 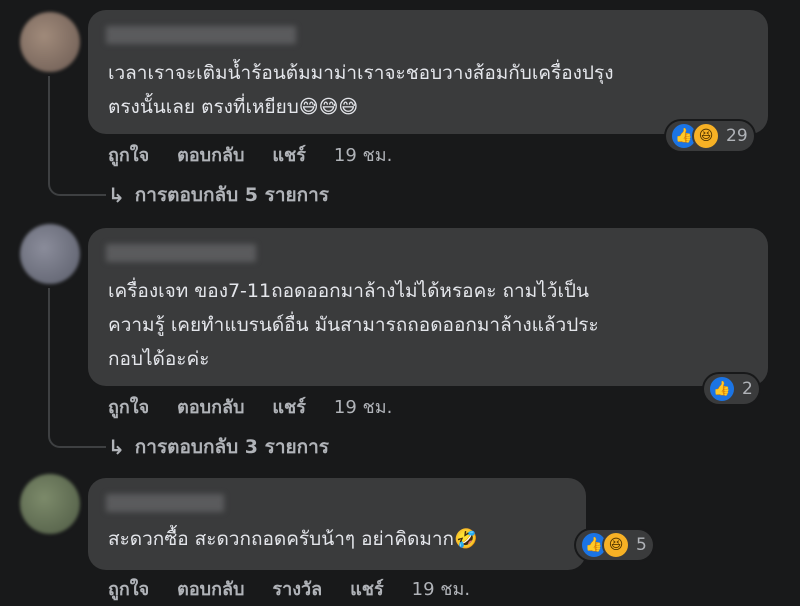 I want to click on comment-1-actions: ถูกใจ ตอบกลับ แชร์ 19 ชม., so click(x=250, y=154).